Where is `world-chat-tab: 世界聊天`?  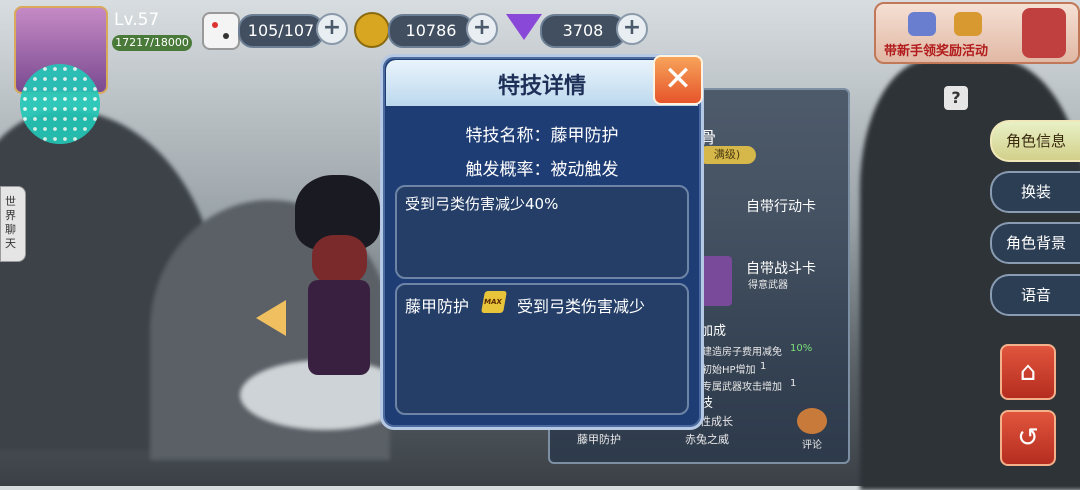
world-chat-tab: 世界聊天 is located at coordinates (13, 224).